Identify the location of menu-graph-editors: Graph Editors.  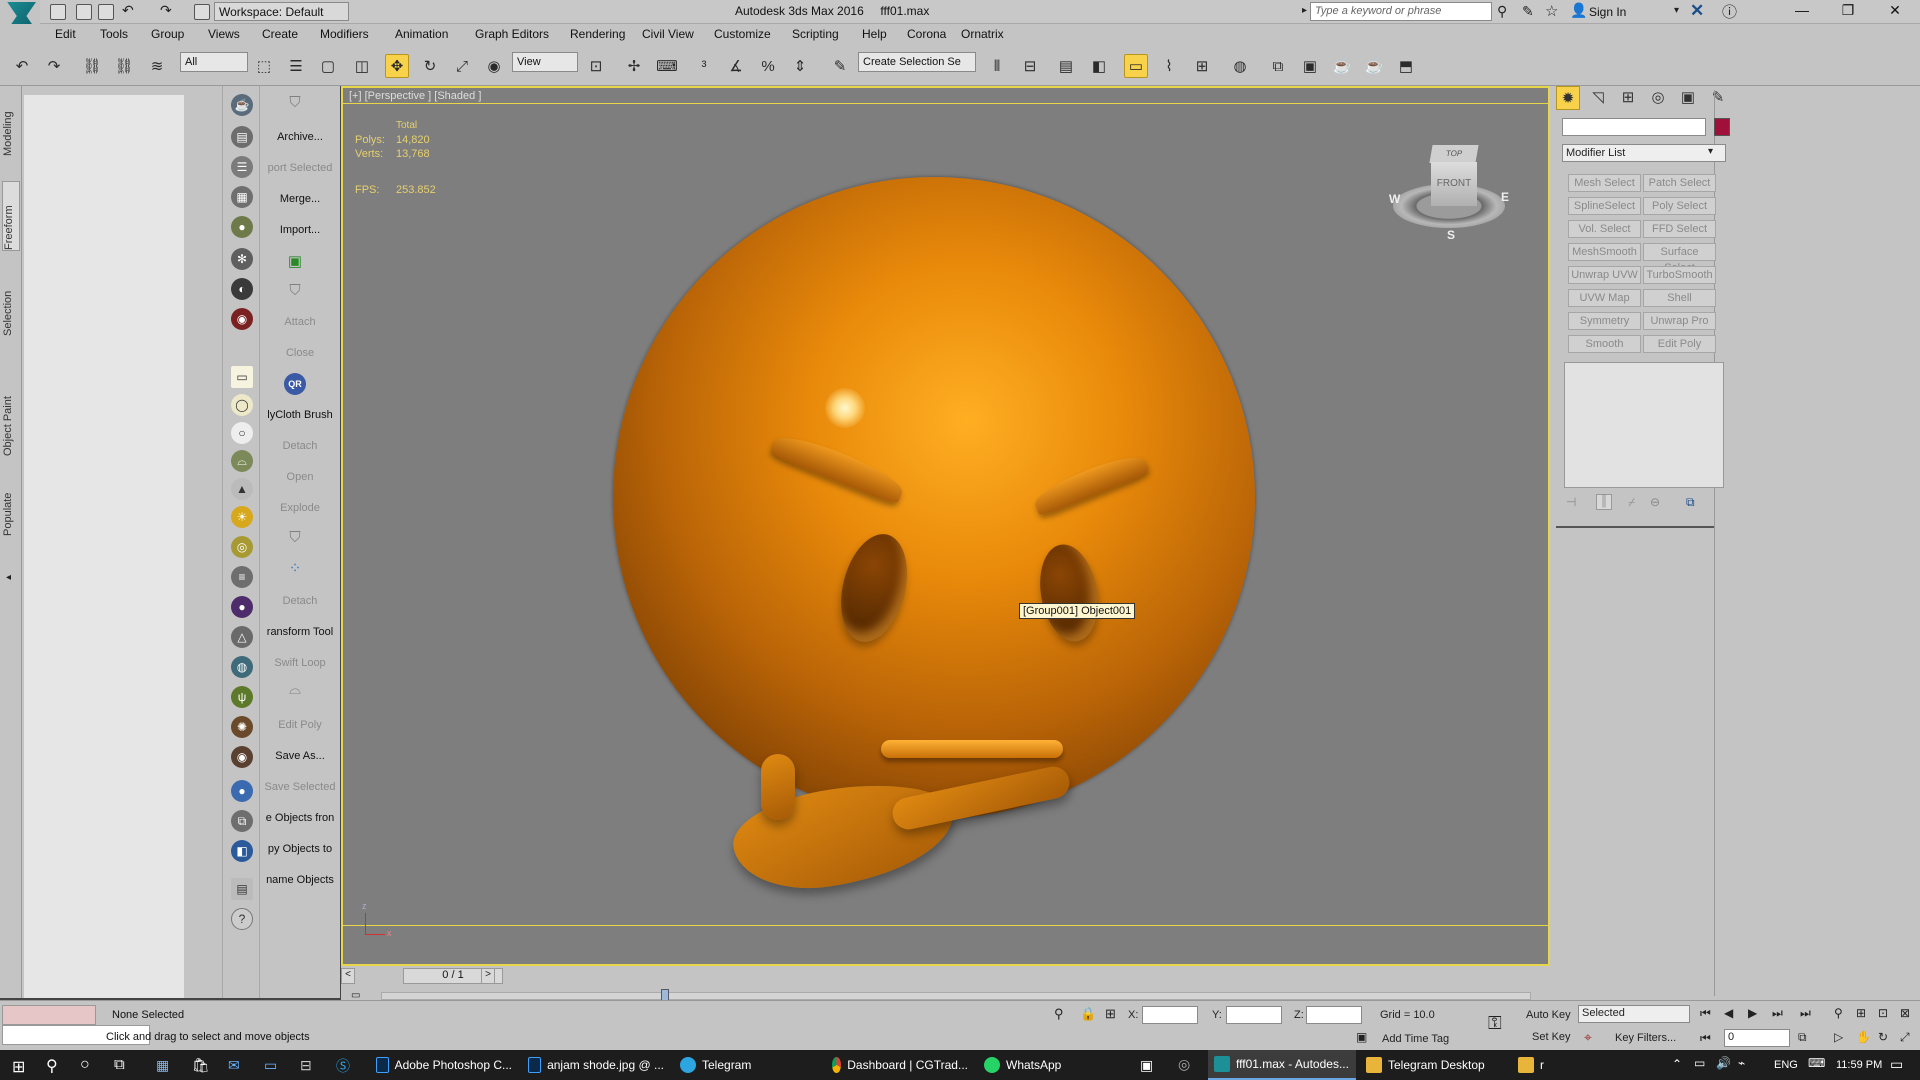
(512, 34).